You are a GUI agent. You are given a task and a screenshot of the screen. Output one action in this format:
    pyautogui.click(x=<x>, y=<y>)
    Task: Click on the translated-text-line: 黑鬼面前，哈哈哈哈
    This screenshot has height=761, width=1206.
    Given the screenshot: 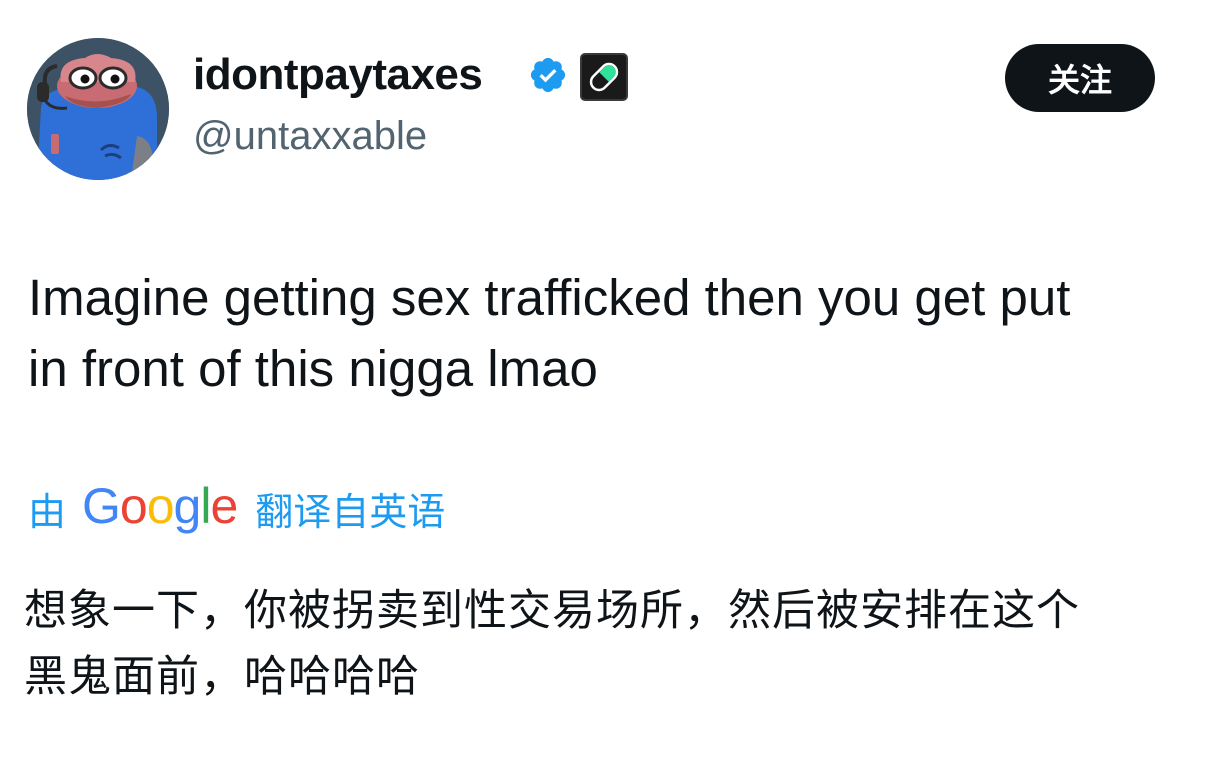 What is the action you would take?
    pyautogui.click(x=222, y=677)
    